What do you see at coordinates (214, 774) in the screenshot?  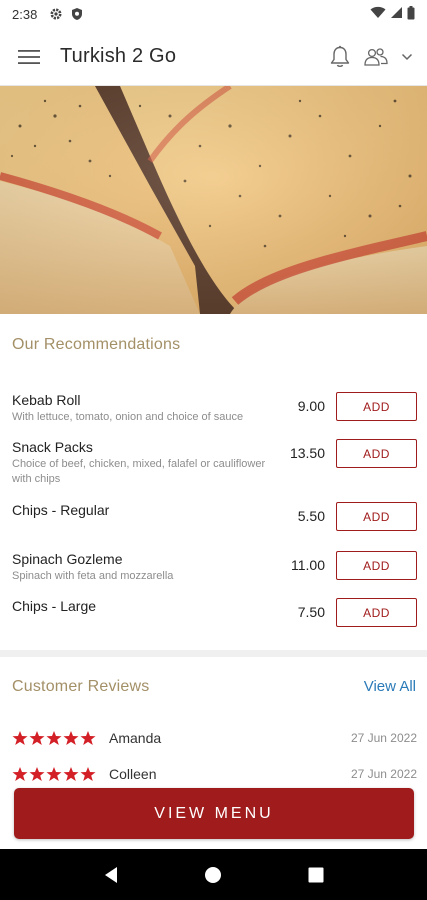 I see `review-item: Colleen 27 Jun 2022` at bounding box center [214, 774].